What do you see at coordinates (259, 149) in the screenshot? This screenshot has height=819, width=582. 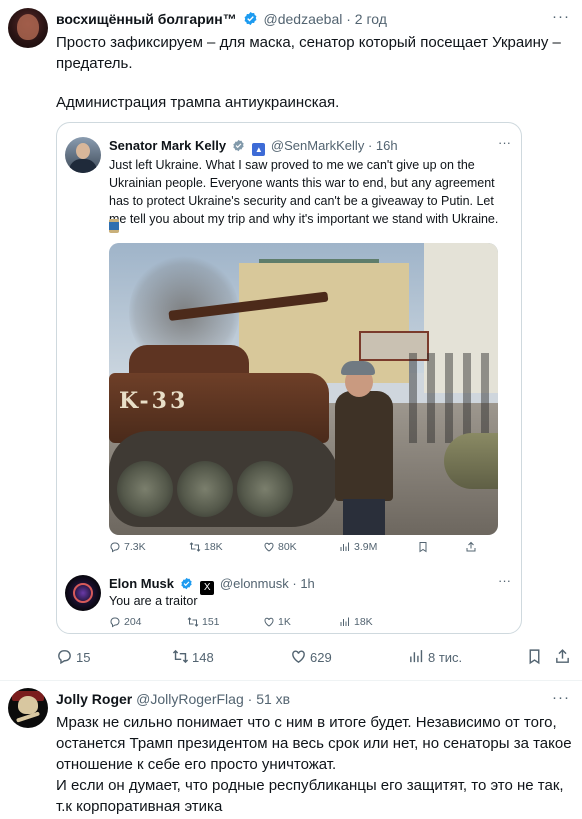 I see `government-badge-icon: ▲` at bounding box center [259, 149].